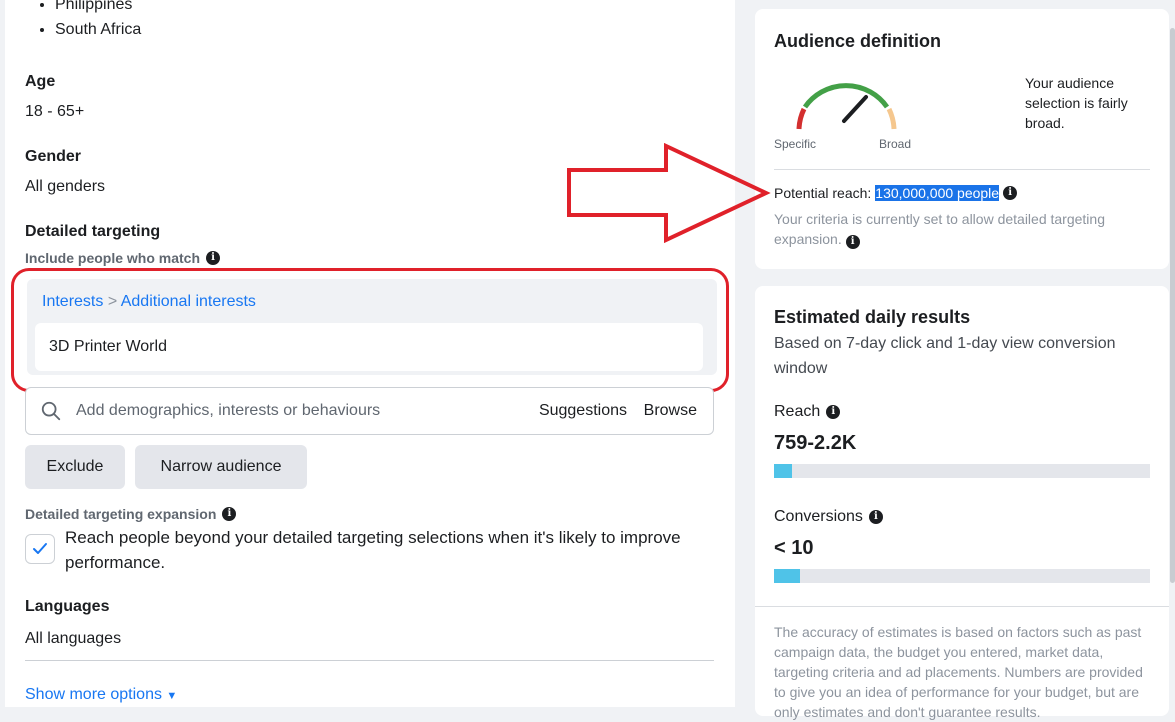 The image size is (1175, 722). I want to click on audience-title: Audience definition, so click(858, 41).